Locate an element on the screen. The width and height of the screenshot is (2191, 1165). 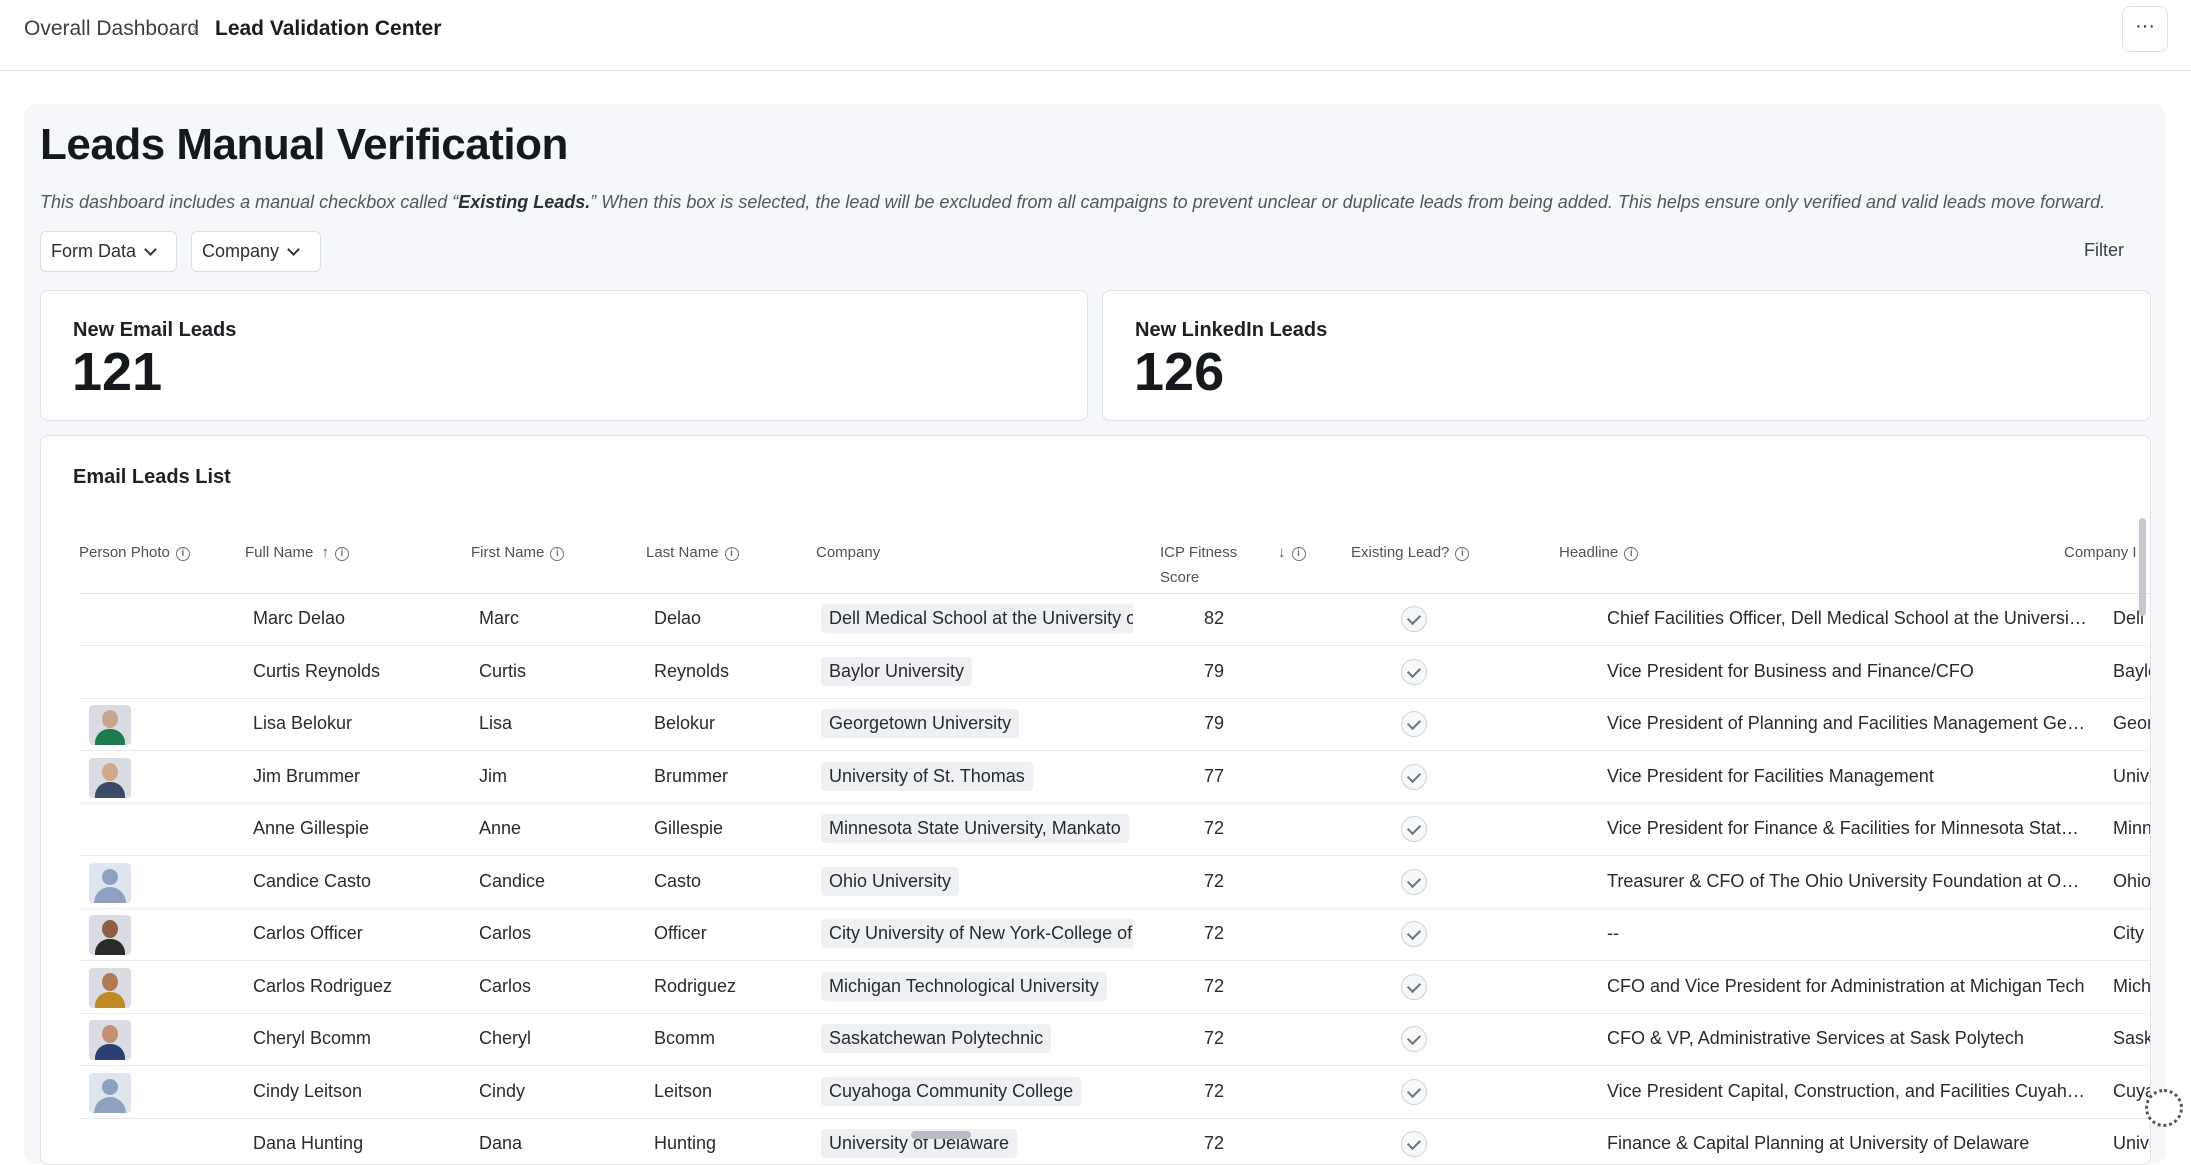
first-name-cell: Jim is located at coordinates (493, 775).